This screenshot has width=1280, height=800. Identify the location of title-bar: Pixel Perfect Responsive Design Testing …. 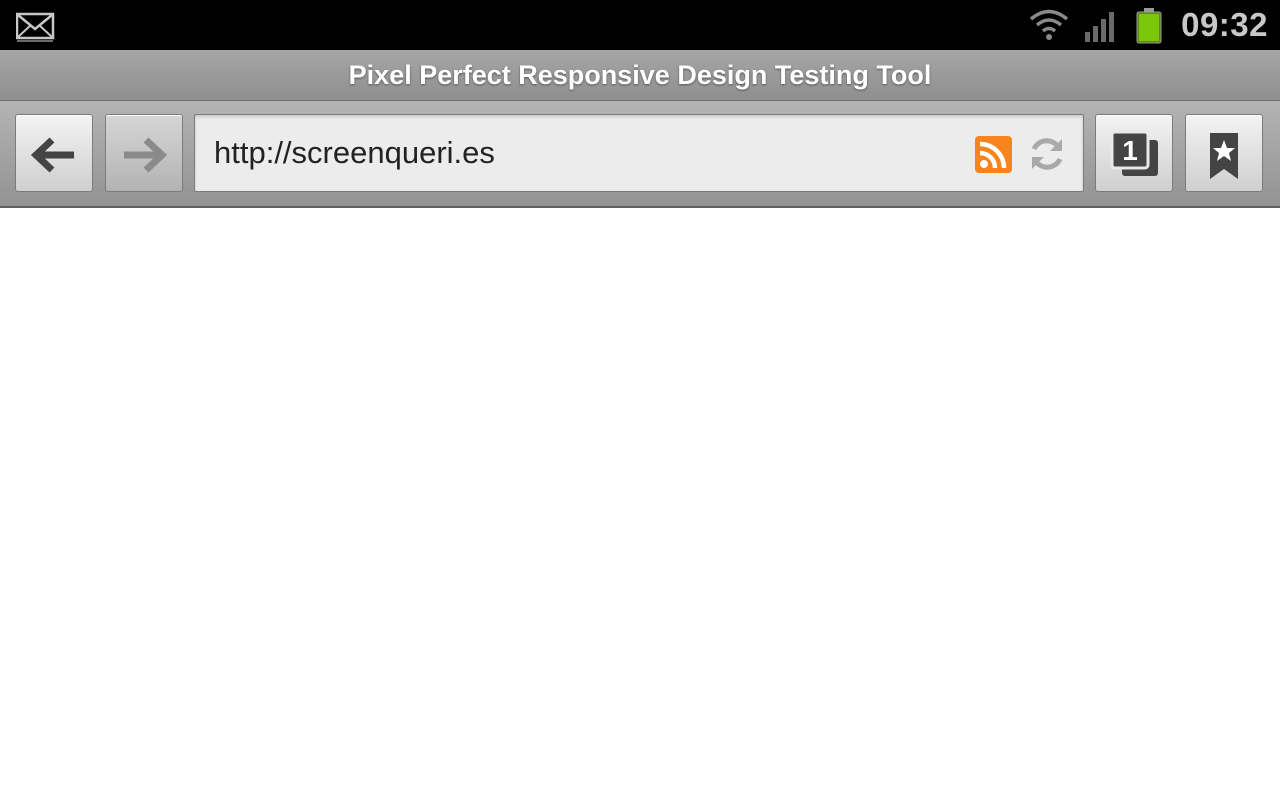
(640, 75).